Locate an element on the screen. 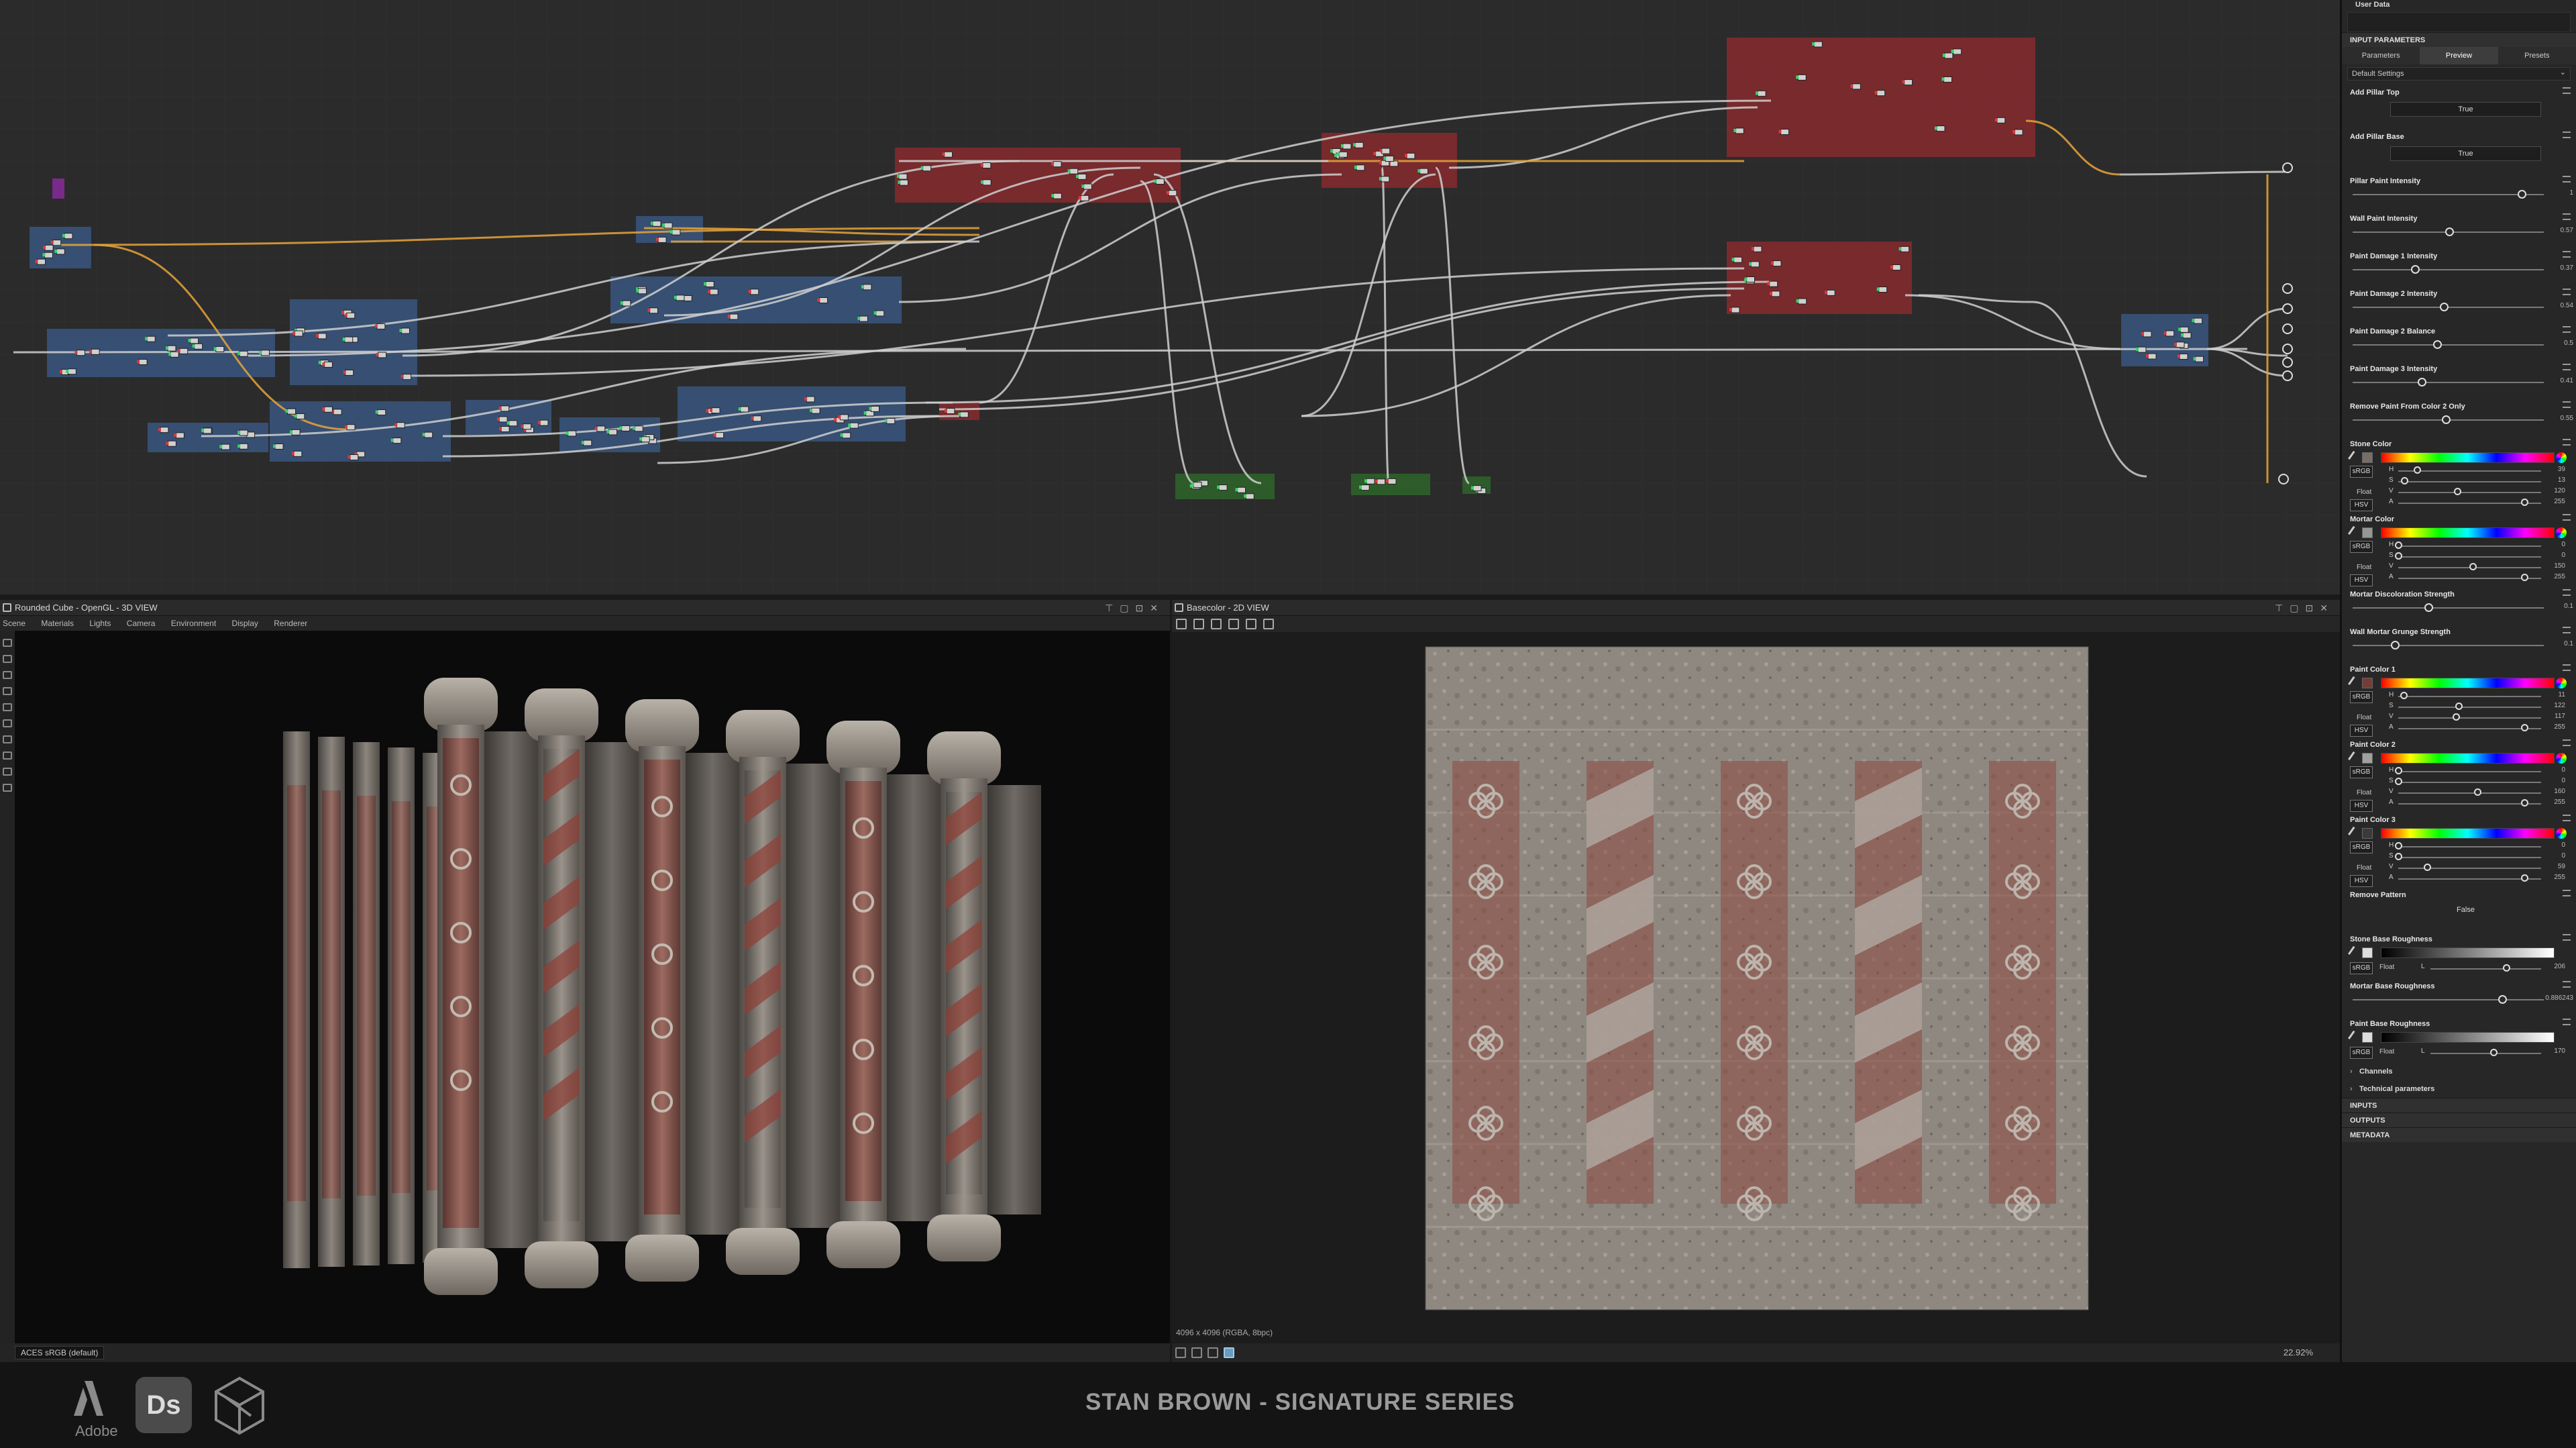 The width and height of the screenshot is (2576, 1448). menu-materials: Materials is located at coordinates (57, 623).